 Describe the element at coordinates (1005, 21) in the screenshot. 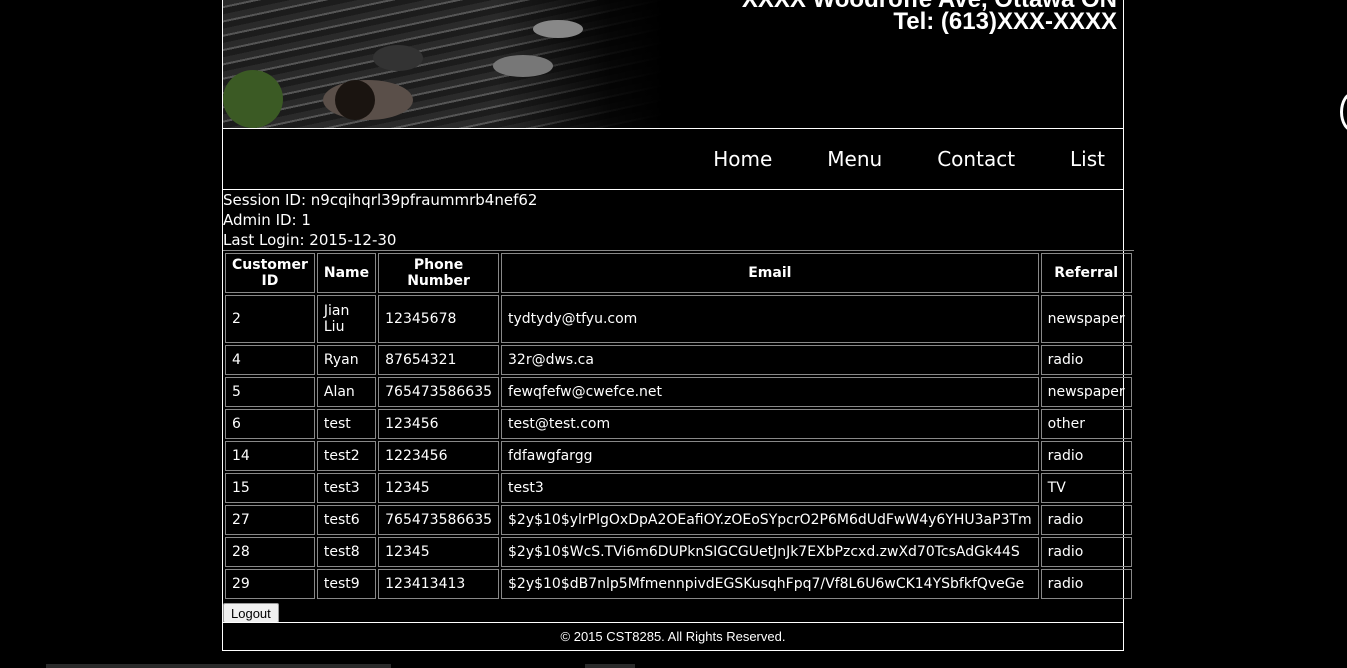

I see `restaurant-phone: Tel: (613)XXX-XXXX` at that location.